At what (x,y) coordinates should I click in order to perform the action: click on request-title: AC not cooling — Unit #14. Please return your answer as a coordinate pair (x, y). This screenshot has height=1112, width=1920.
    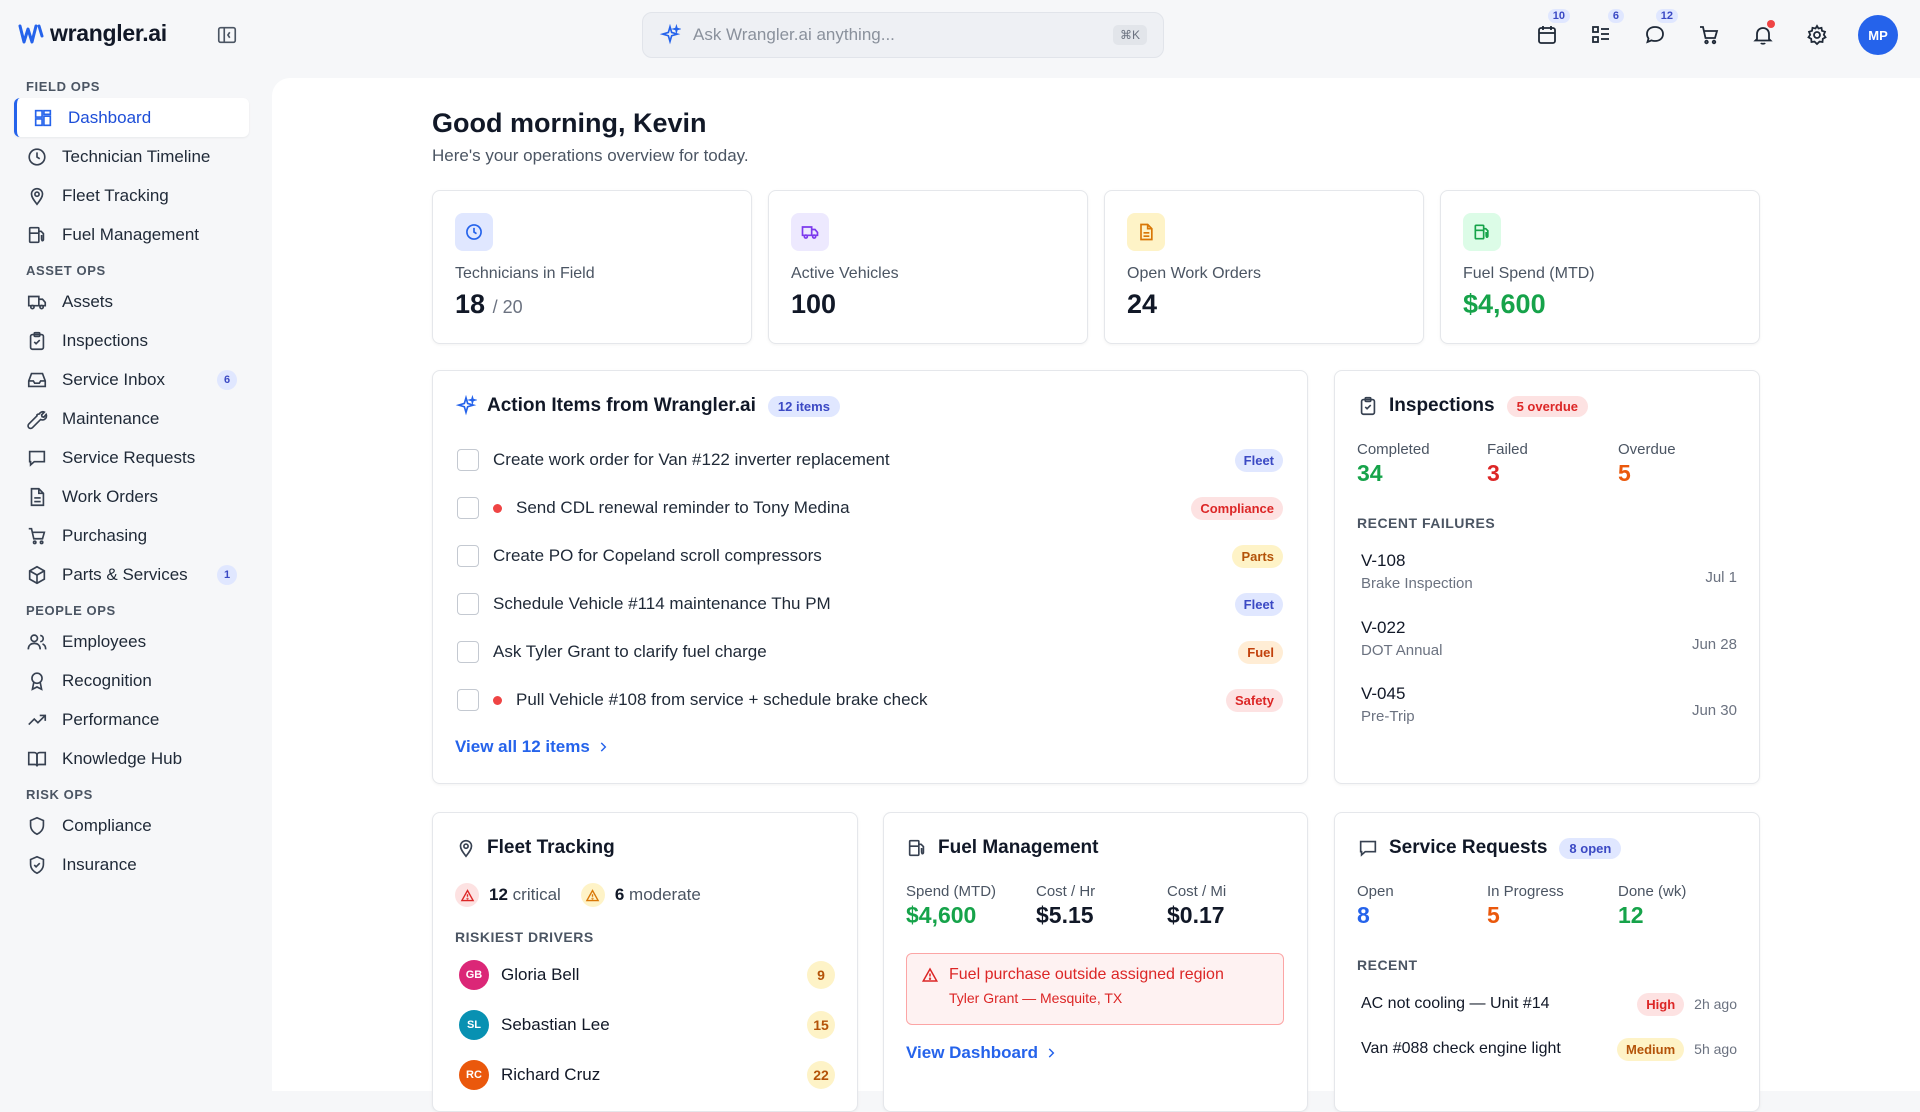
    Looking at the image, I should click on (1455, 1003).